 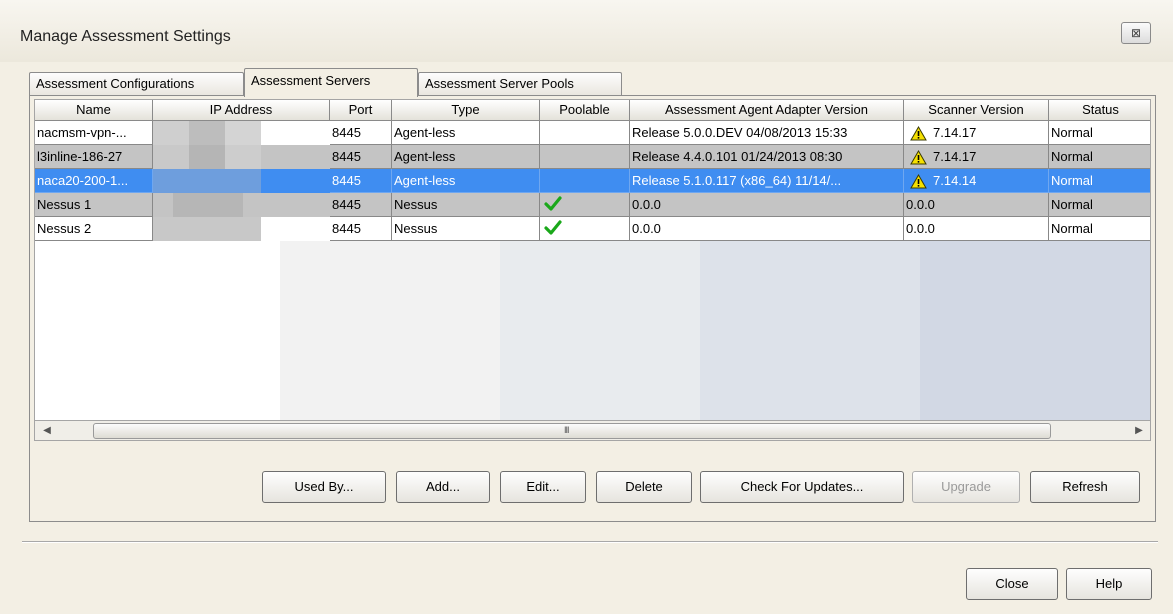 I want to click on cell-scanner-version: 7.14.14, so click(x=976, y=181).